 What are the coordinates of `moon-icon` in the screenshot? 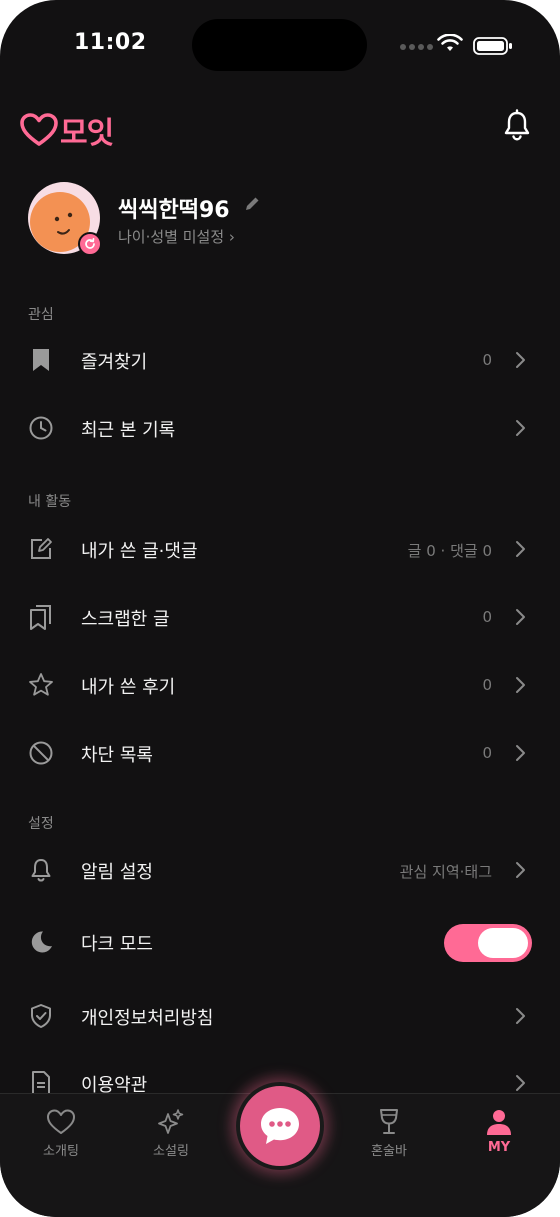 It's located at (41, 942).